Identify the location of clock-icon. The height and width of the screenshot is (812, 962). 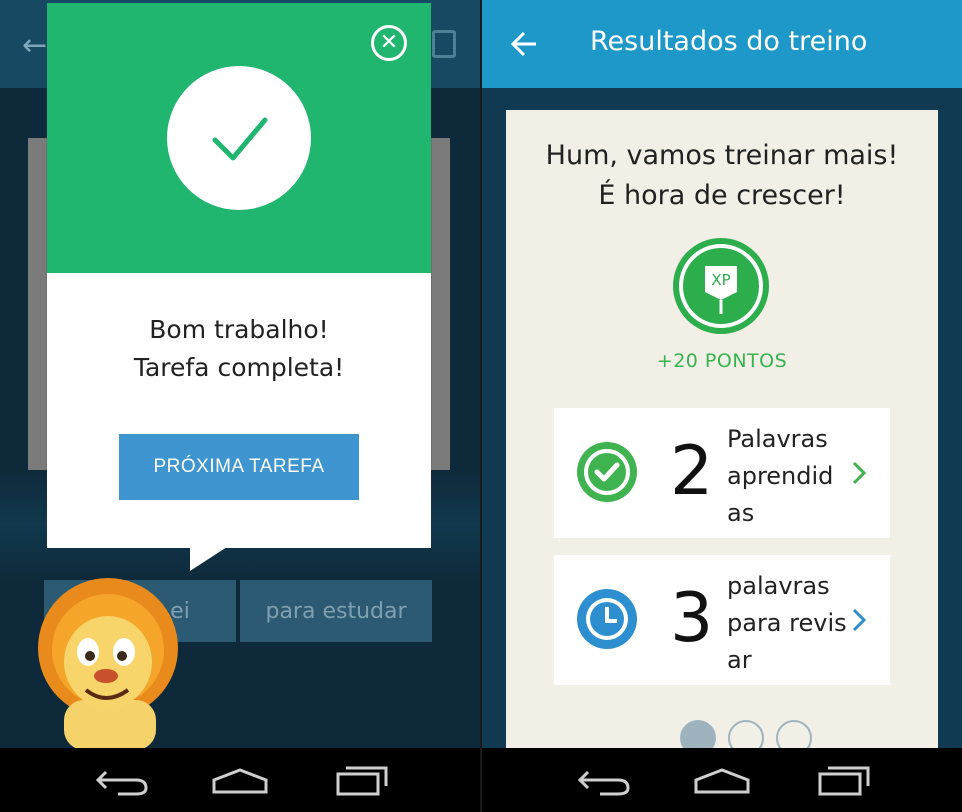
(607, 619).